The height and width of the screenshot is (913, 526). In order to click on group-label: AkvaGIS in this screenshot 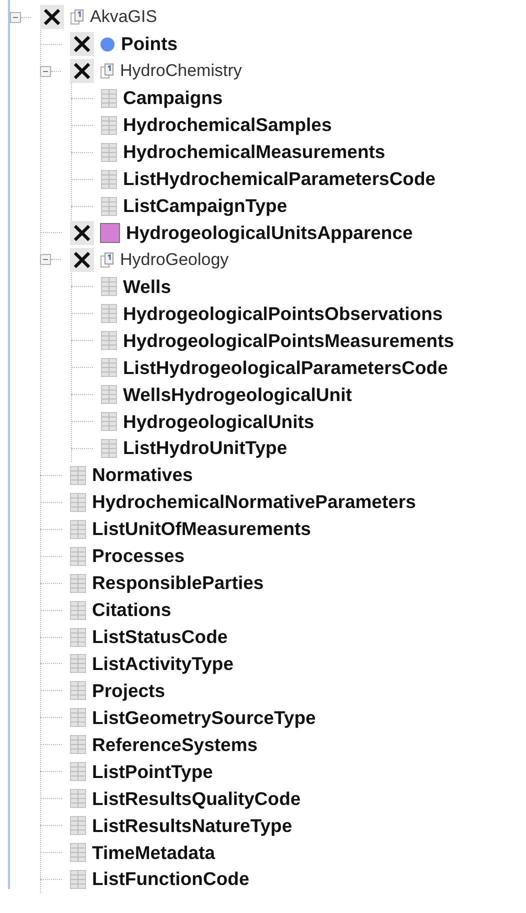, I will do `click(124, 17)`.